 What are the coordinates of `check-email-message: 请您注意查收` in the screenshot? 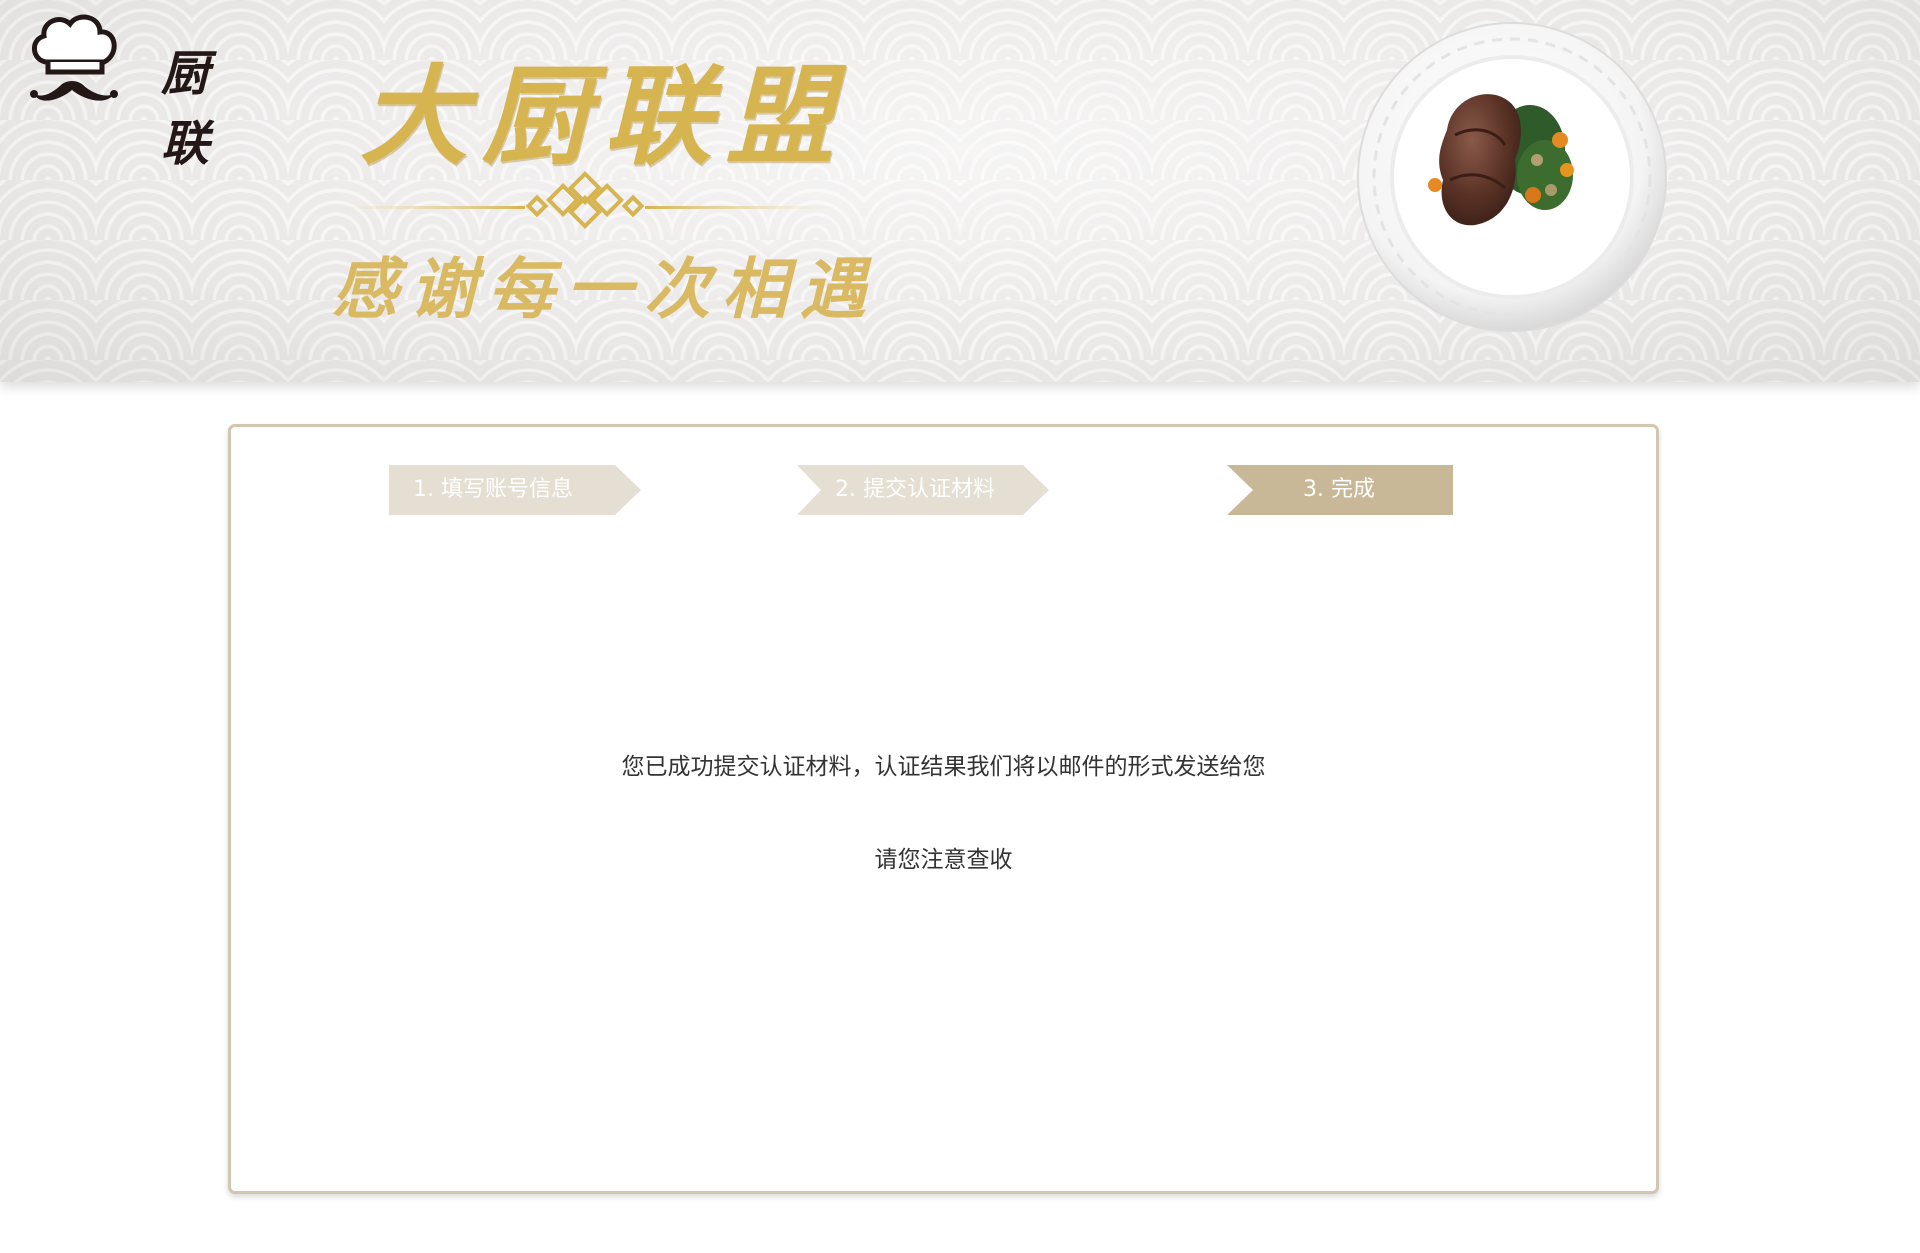 It's located at (943, 860).